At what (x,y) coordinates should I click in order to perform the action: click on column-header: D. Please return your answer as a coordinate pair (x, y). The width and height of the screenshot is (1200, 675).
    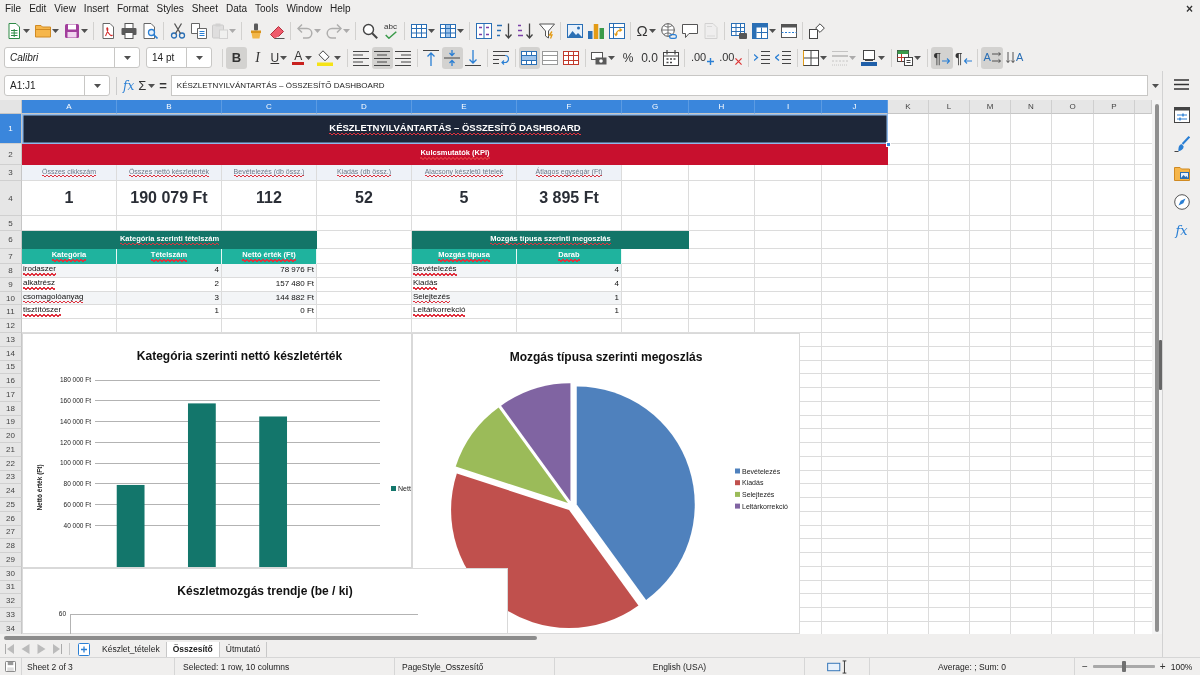
    Looking at the image, I should click on (364, 107).